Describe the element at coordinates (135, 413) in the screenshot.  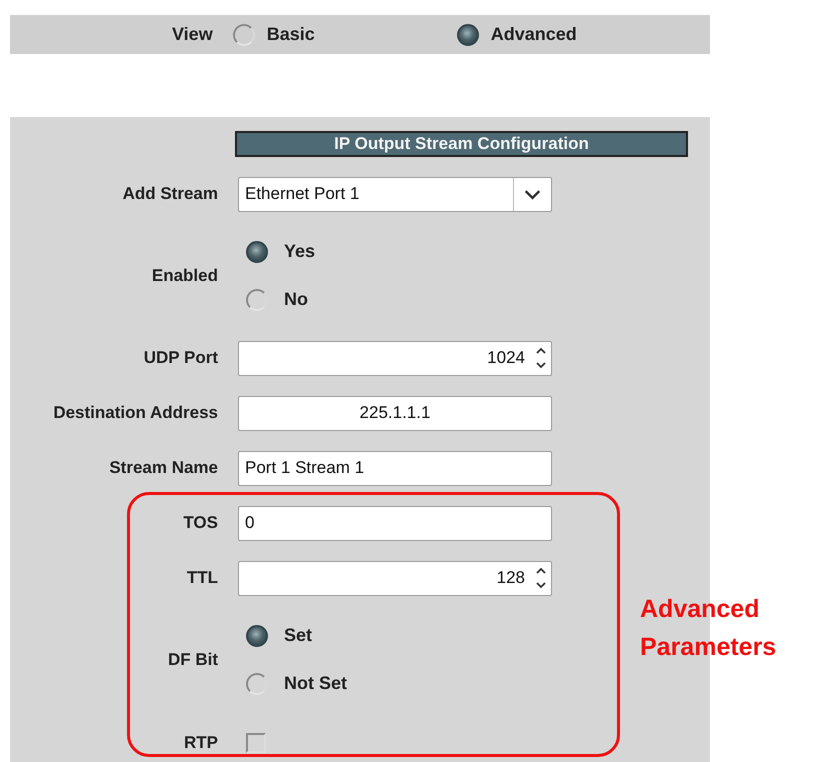
I see `field-label: Destination Address` at that location.